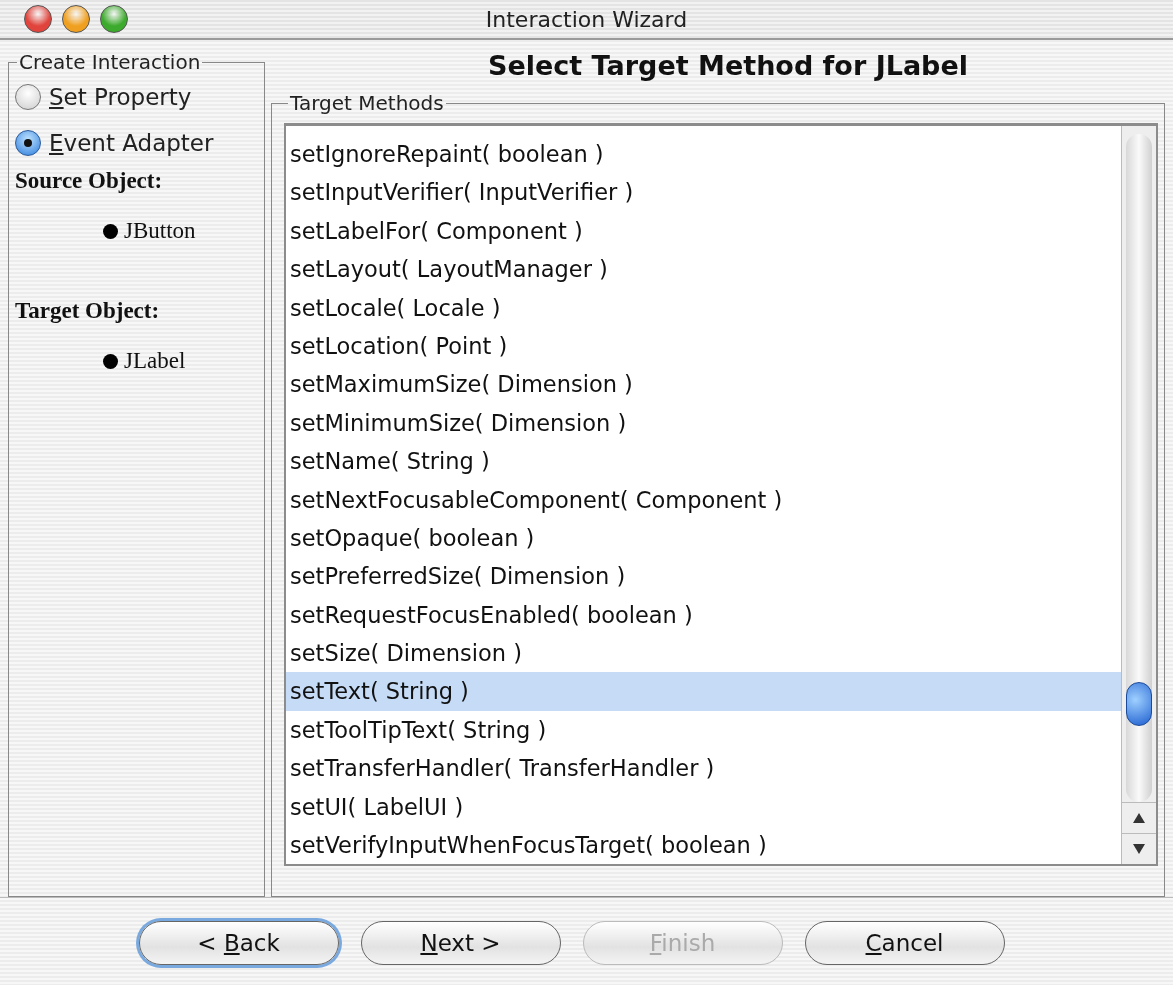 The image size is (1173, 985). Describe the element at coordinates (136, 97) in the screenshot. I see `radio-option: Set Property` at that location.